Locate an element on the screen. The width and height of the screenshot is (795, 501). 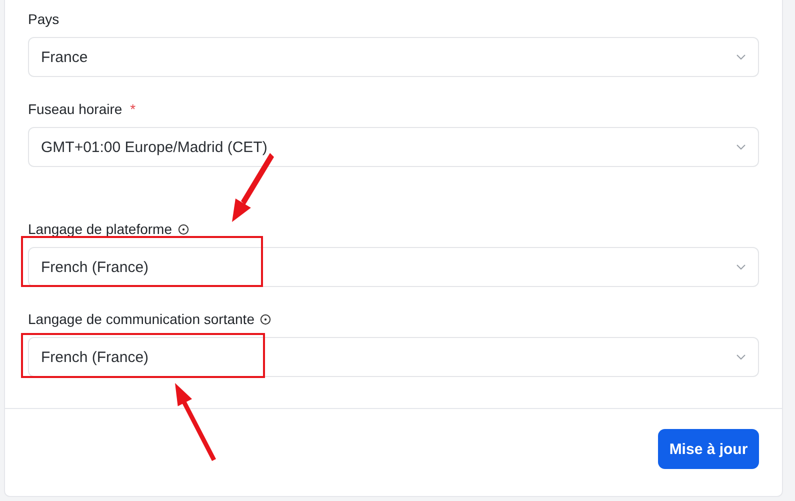
field-label: Langage de plateforme is located at coordinates (100, 229).